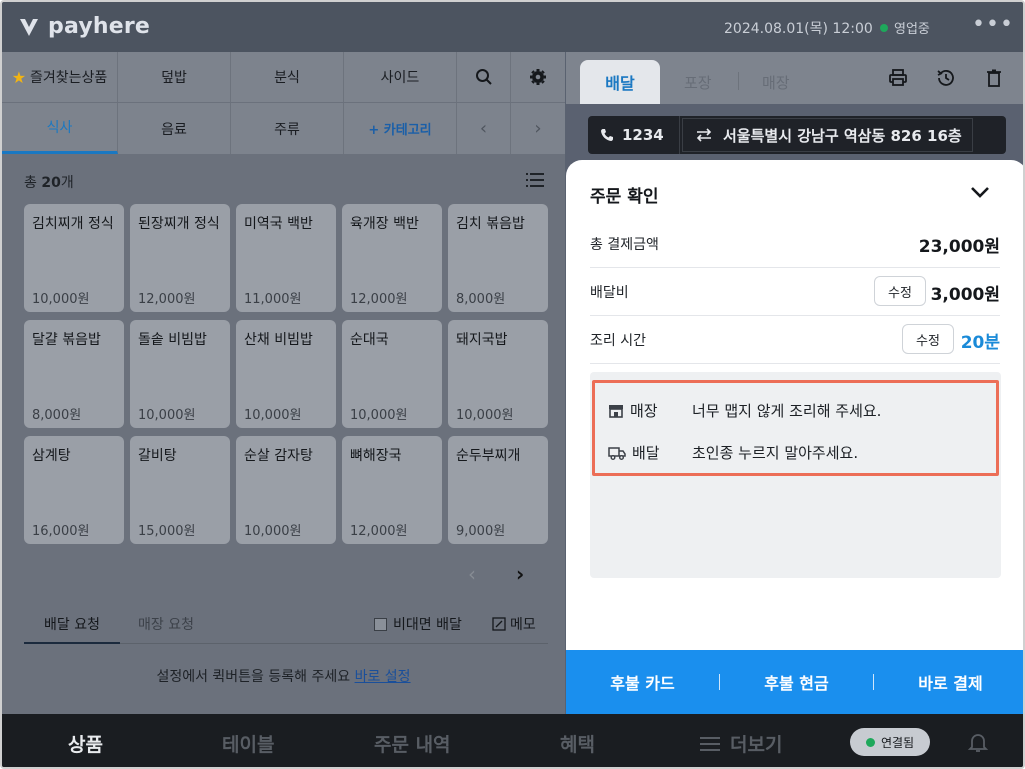 Image resolution: width=1025 pixels, height=769 pixels. Describe the element at coordinates (756, 745) in the screenshot. I see `nav-more-label: 더보기` at that location.